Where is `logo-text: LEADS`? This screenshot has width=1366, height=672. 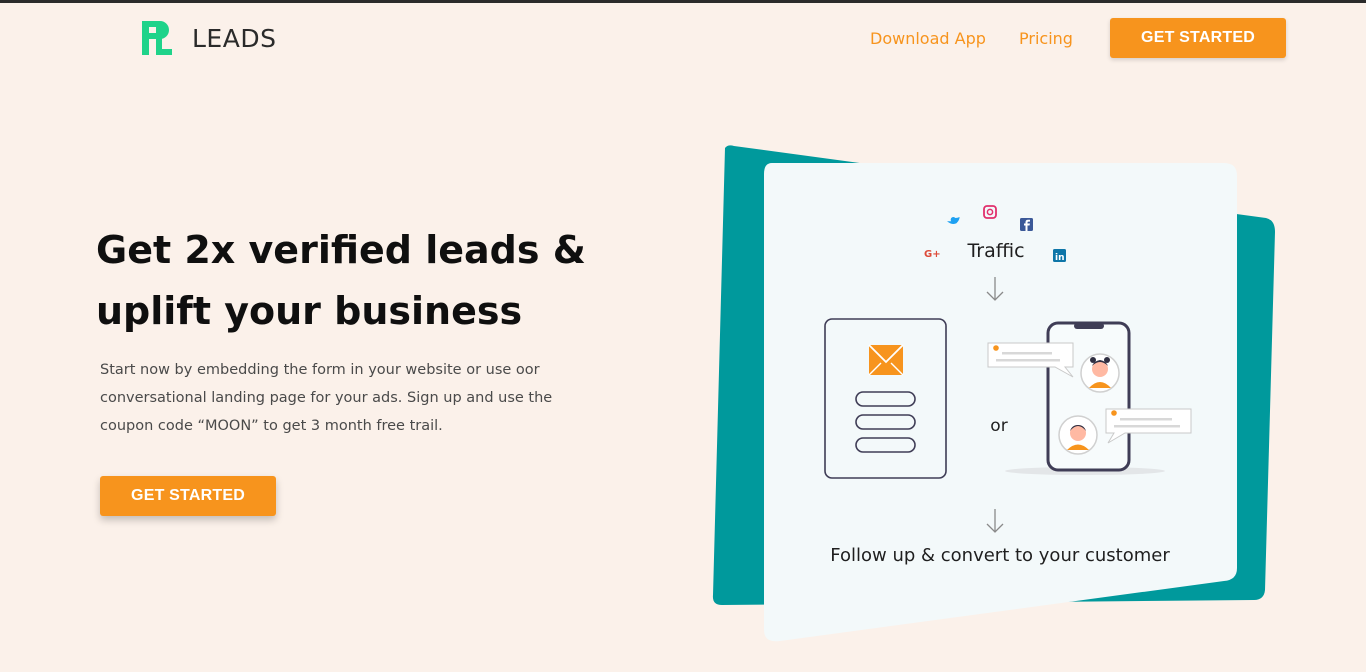
logo-text: LEADS is located at coordinates (234, 38).